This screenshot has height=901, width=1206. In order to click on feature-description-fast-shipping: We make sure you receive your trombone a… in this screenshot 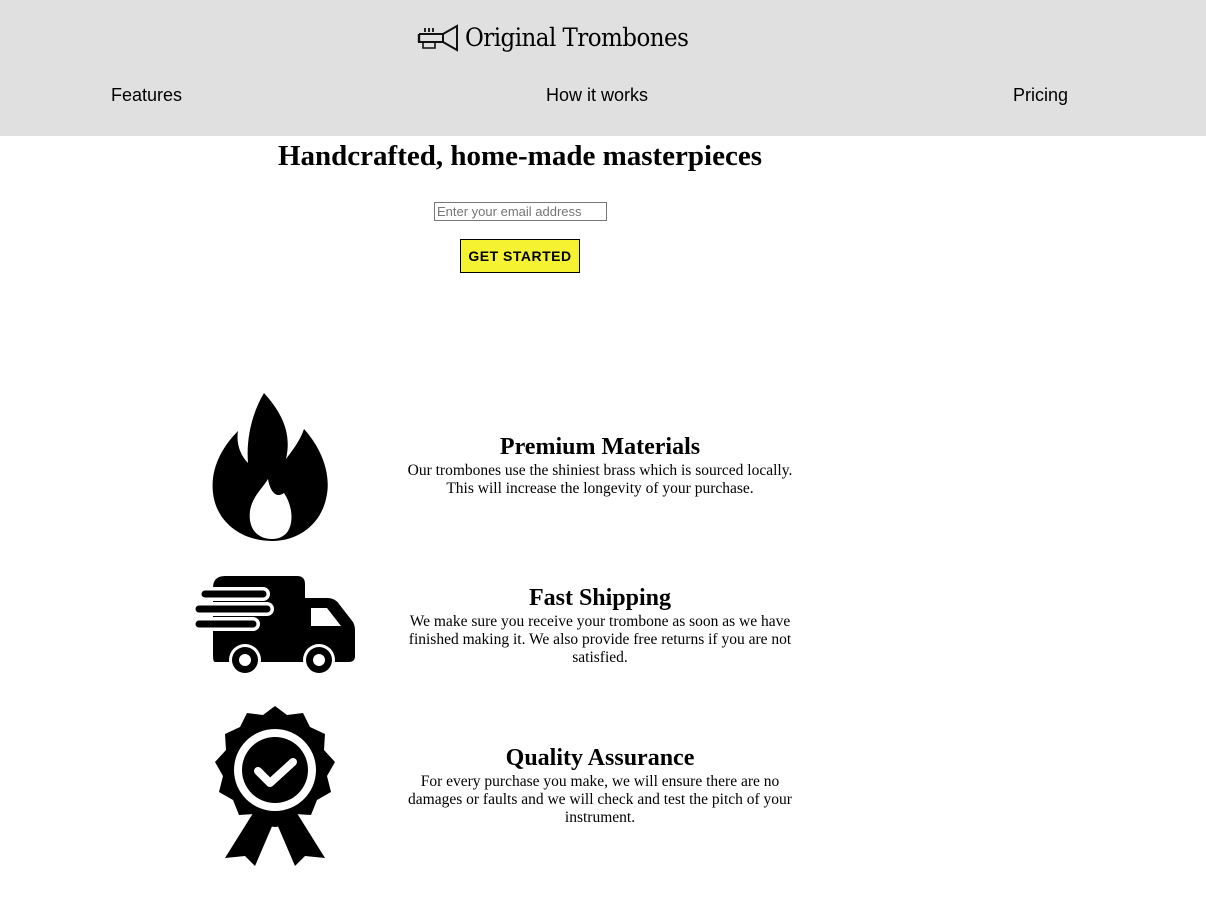, I will do `click(600, 639)`.